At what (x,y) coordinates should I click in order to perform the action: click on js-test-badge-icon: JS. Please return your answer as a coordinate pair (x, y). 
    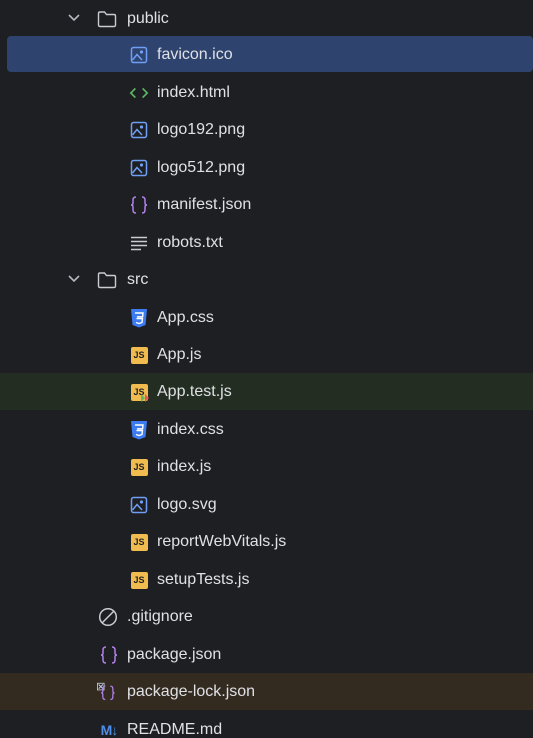
    Looking at the image, I should click on (139, 392).